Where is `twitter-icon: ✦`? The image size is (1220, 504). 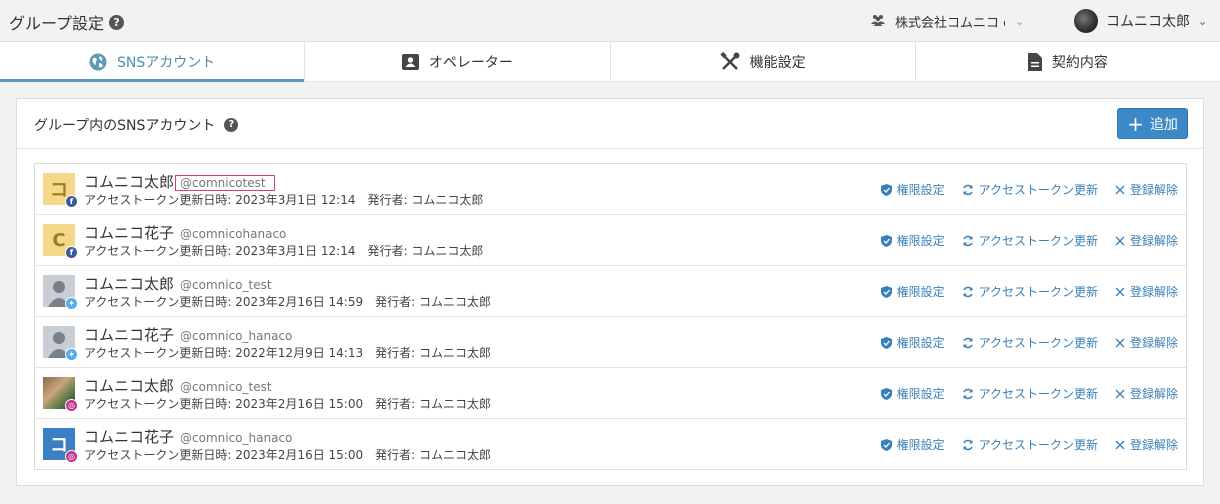 twitter-icon: ✦ is located at coordinates (71, 354).